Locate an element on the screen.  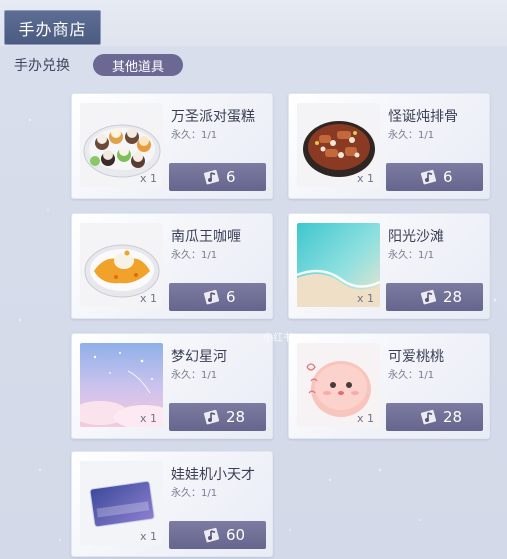
item-name: 南瓜王咖喱 is located at coordinates (206, 237).